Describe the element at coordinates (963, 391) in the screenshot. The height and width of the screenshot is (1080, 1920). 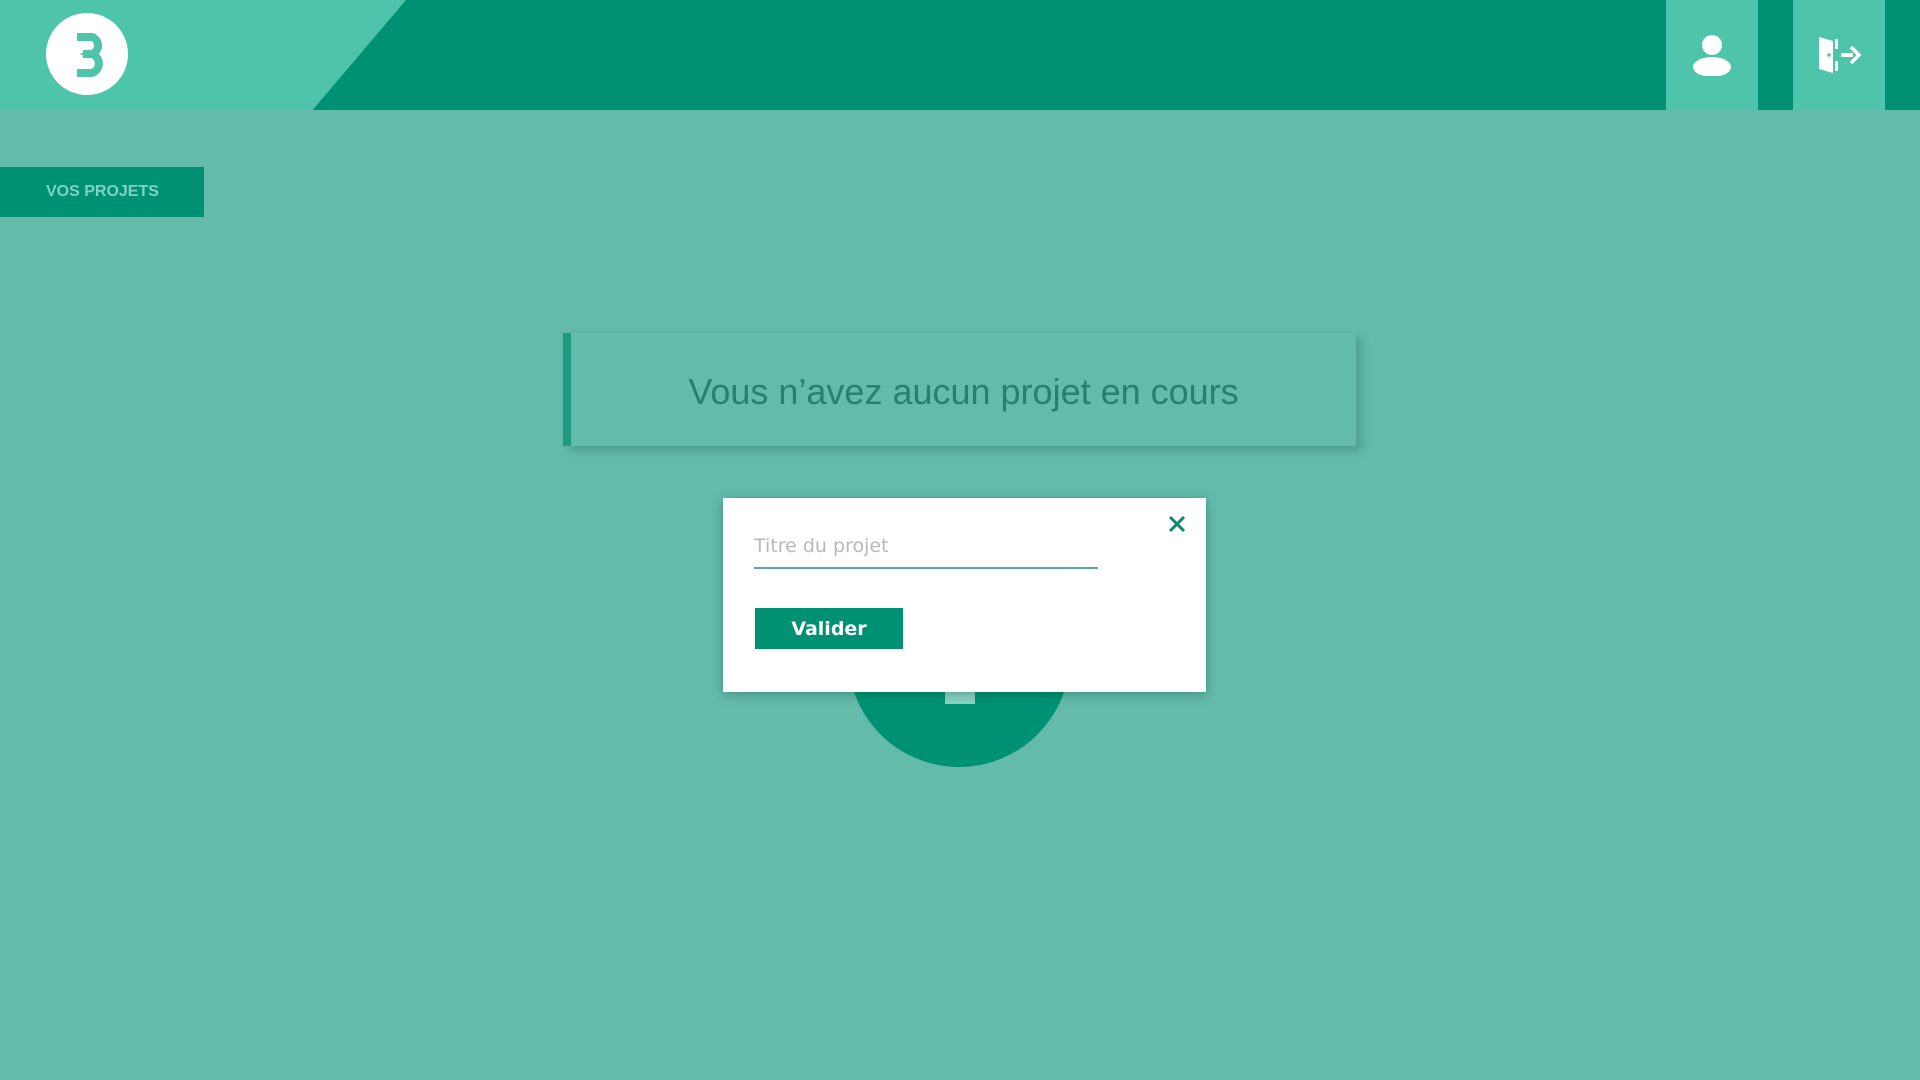
I see `empty-projects-message: Vous n’avez aucun projet en cours` at that location.